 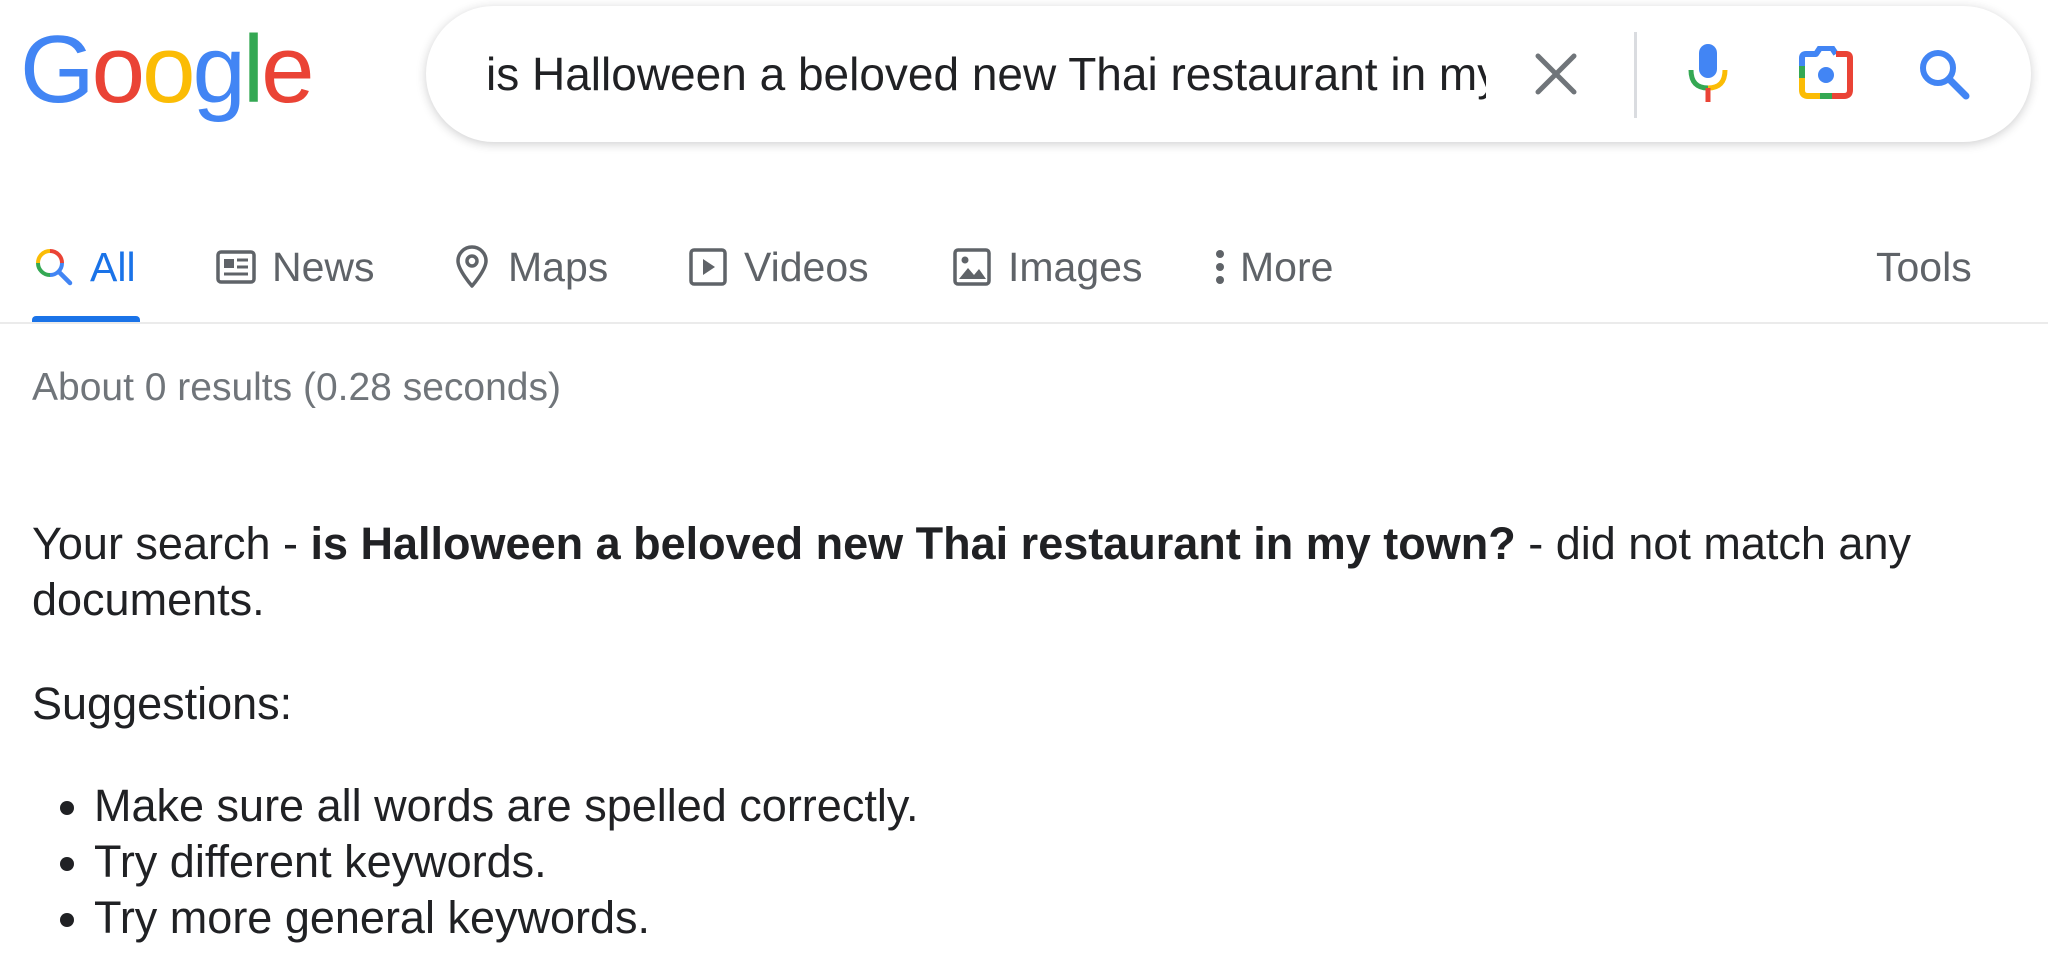 What do you see at coordinates (972, 267) in the screenshot?
I see `image-icon` at bounding box center [972, 267].